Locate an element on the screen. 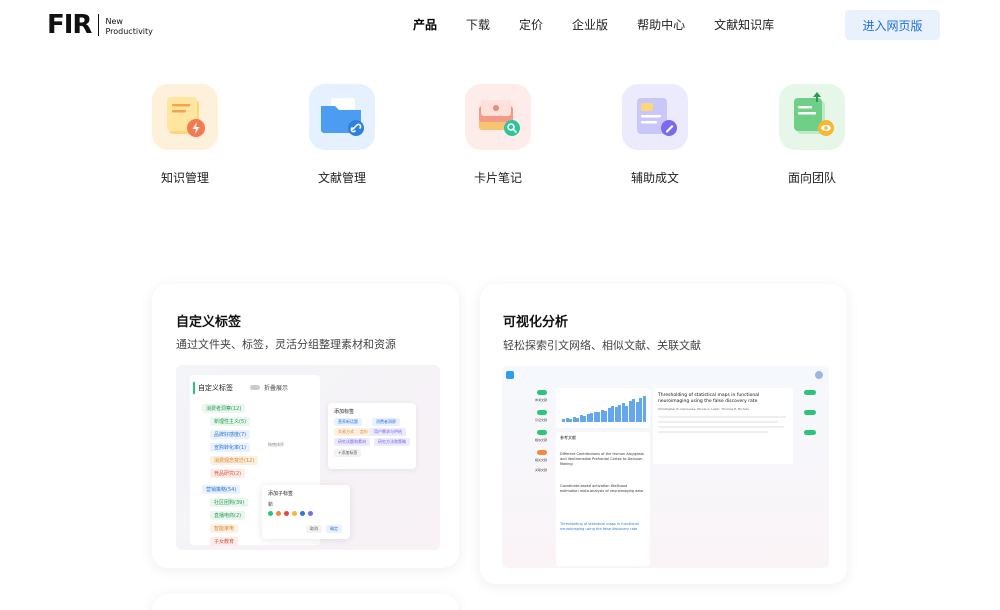 The height and width of the screenshot is (610, 1000). swatch-green is located at coordinates (270, 513).